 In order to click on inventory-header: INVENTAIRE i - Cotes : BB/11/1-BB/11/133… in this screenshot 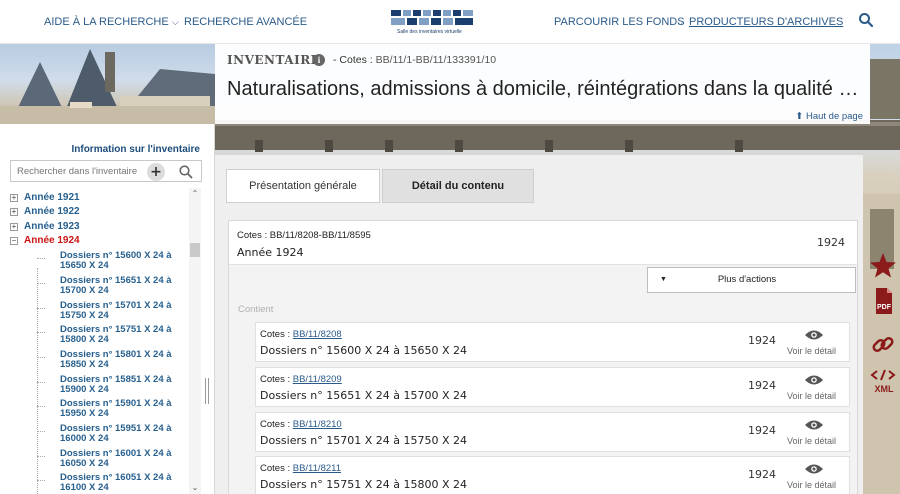, I will do `click(542, 84)`.